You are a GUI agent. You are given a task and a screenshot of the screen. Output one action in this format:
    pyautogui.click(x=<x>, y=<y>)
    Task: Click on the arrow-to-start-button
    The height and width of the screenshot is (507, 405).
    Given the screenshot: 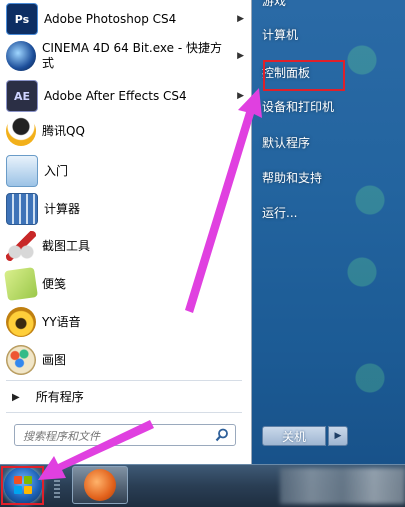 What is the action you would take?
    pyautogui.click(x=96, y=450)
    